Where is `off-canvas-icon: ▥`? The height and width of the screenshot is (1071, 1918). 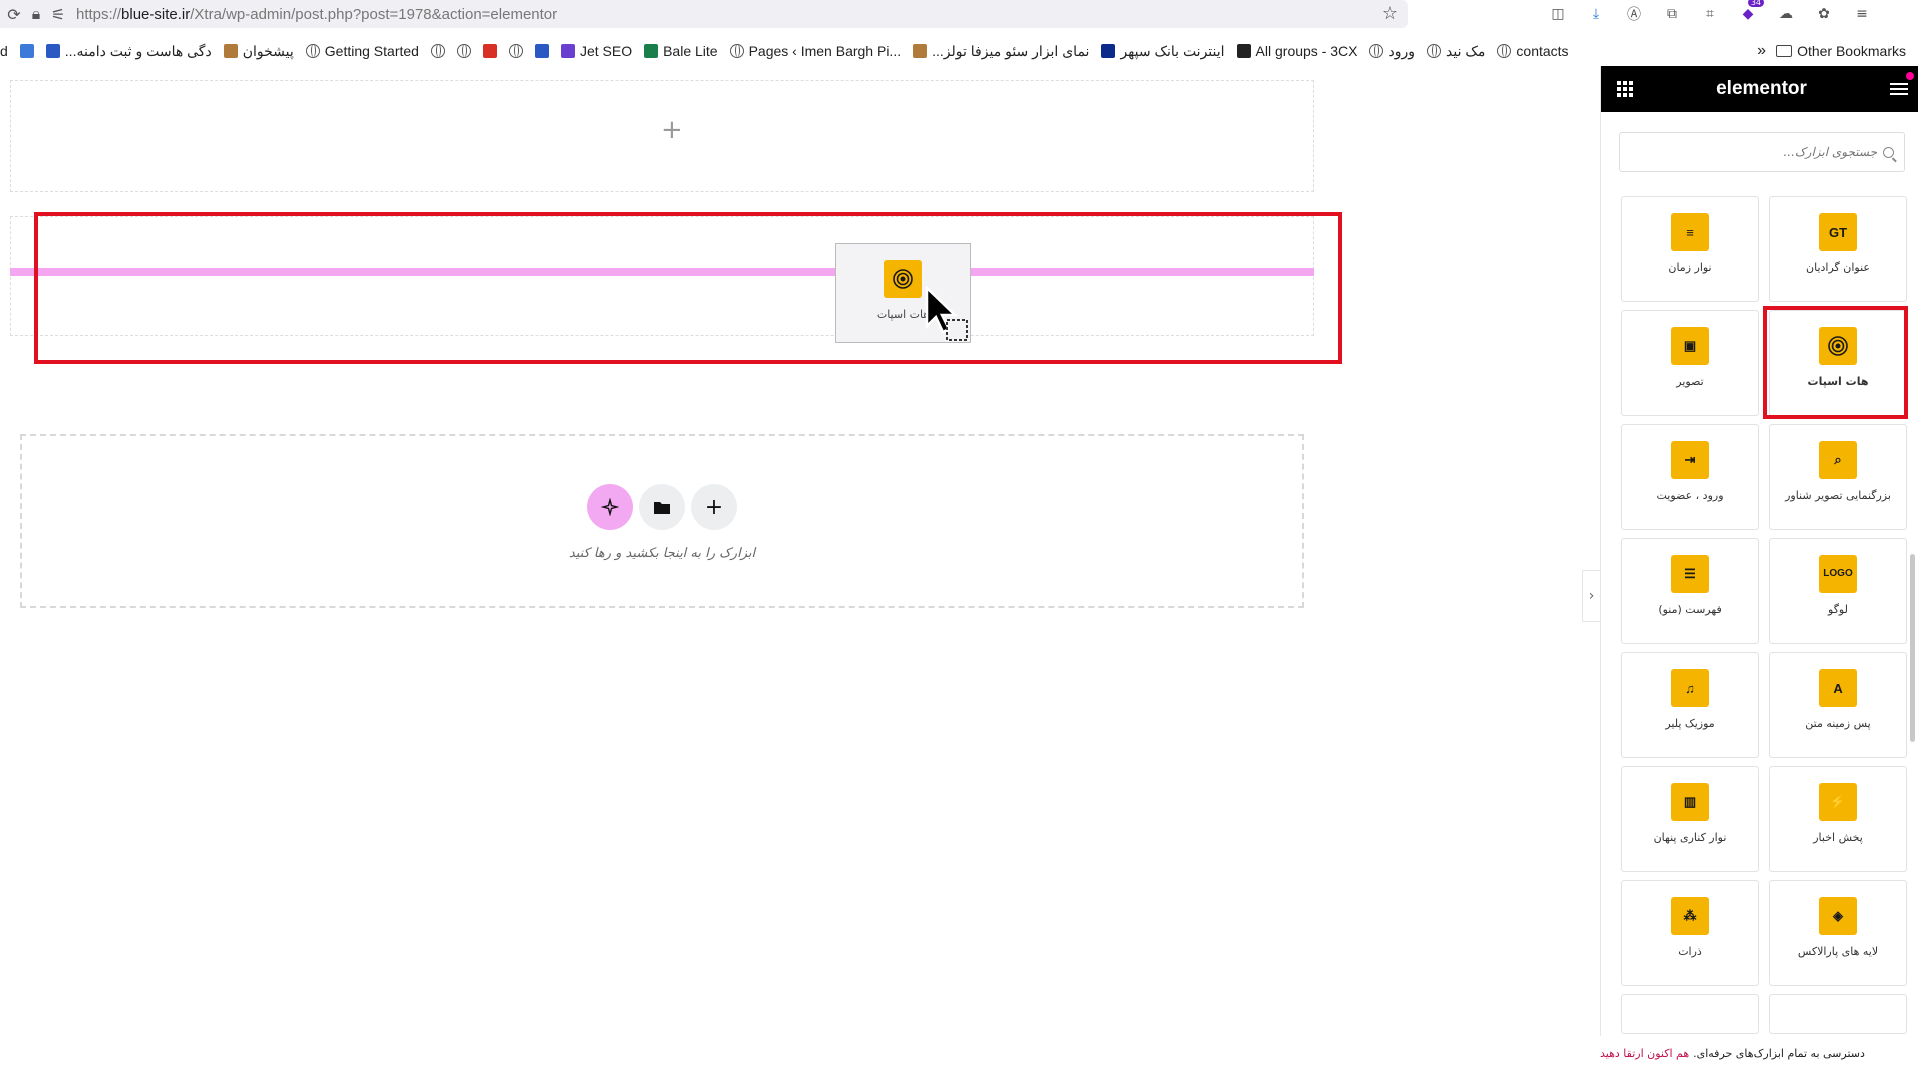 off-canvas-icon: ▥ is located at coordinates (1690, 802).